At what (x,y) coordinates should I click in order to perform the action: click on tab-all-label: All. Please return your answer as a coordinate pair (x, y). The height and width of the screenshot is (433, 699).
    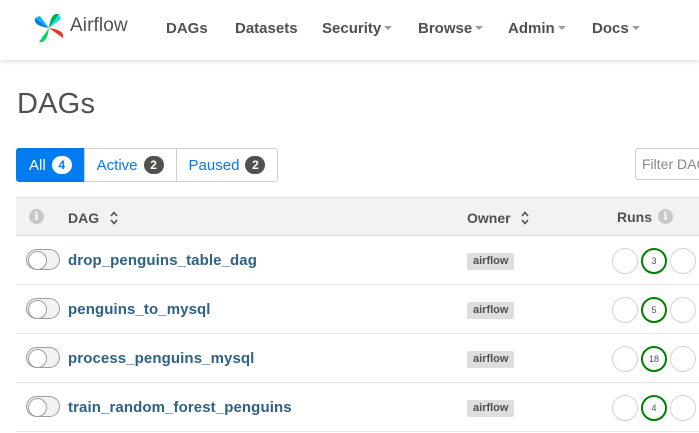
    Looking at the image, I should click on (37, 165).